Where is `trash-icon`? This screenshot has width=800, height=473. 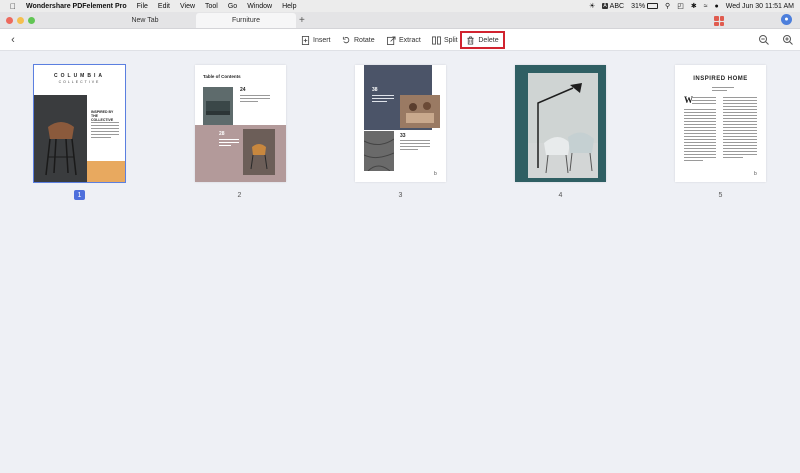 trash-icon is located at coordinates (471, 40).